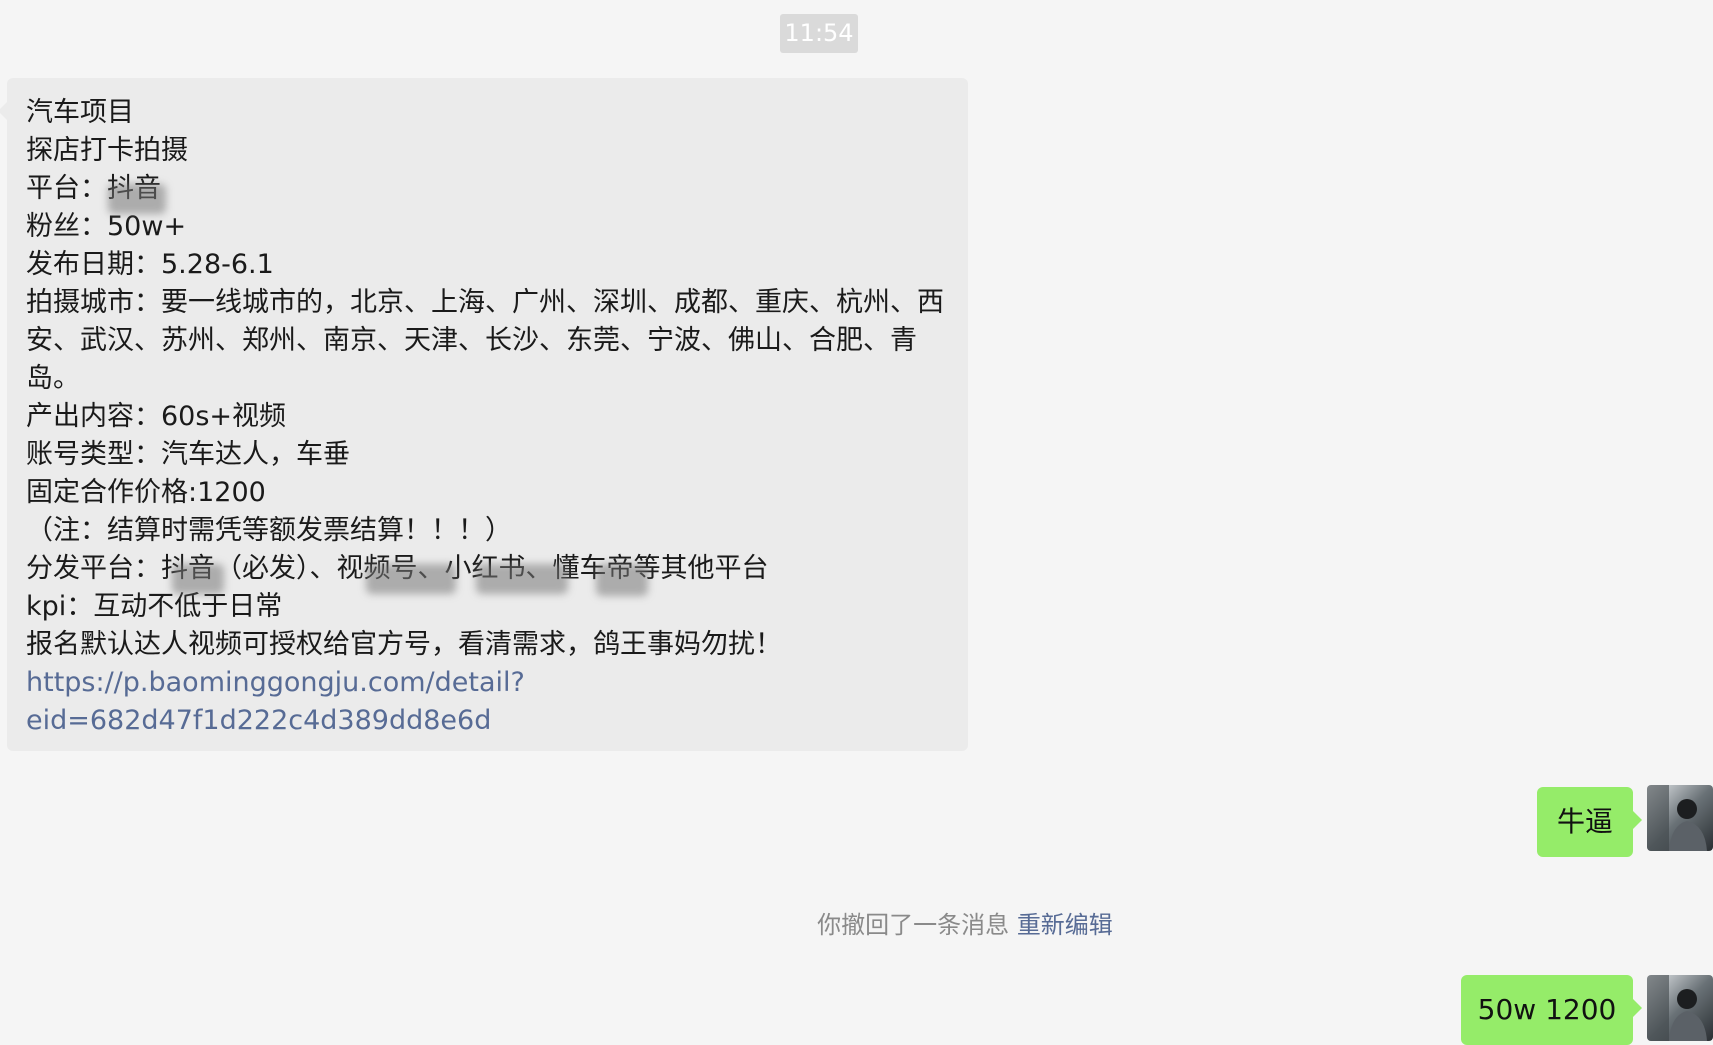  What do you see at coordinates (107, 150) in the screenshot?
I see `message-line: 探店打卡拍摄` at bounding box center [107, 150].